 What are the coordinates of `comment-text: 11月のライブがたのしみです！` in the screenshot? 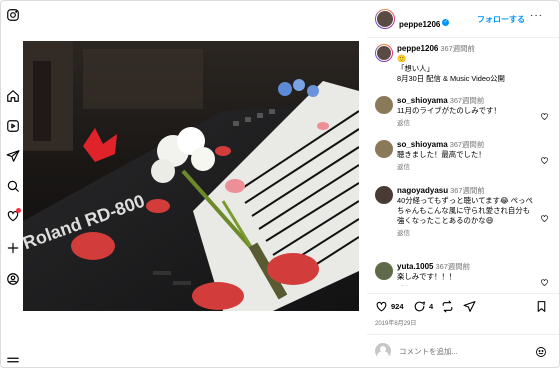 It's located at (449, 110).